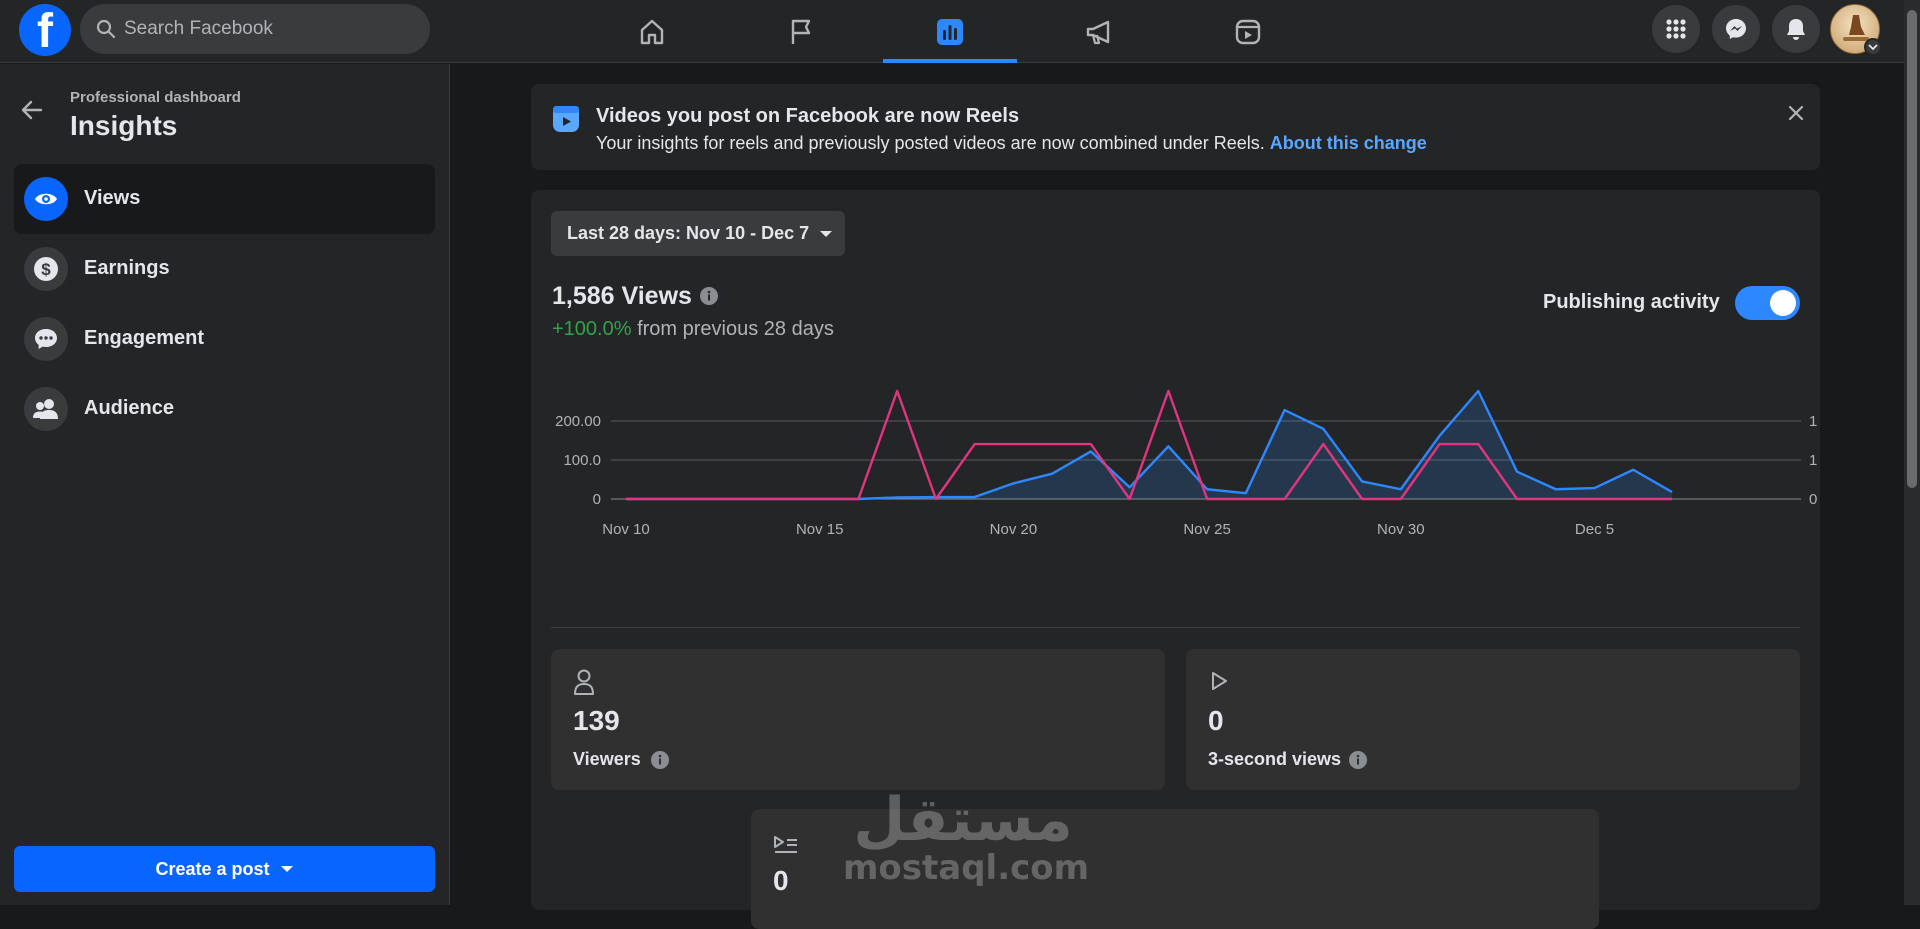 This screenshot has width=1920, height=929. I want to click on stat-label: 3-second views, so click(1275, 759).